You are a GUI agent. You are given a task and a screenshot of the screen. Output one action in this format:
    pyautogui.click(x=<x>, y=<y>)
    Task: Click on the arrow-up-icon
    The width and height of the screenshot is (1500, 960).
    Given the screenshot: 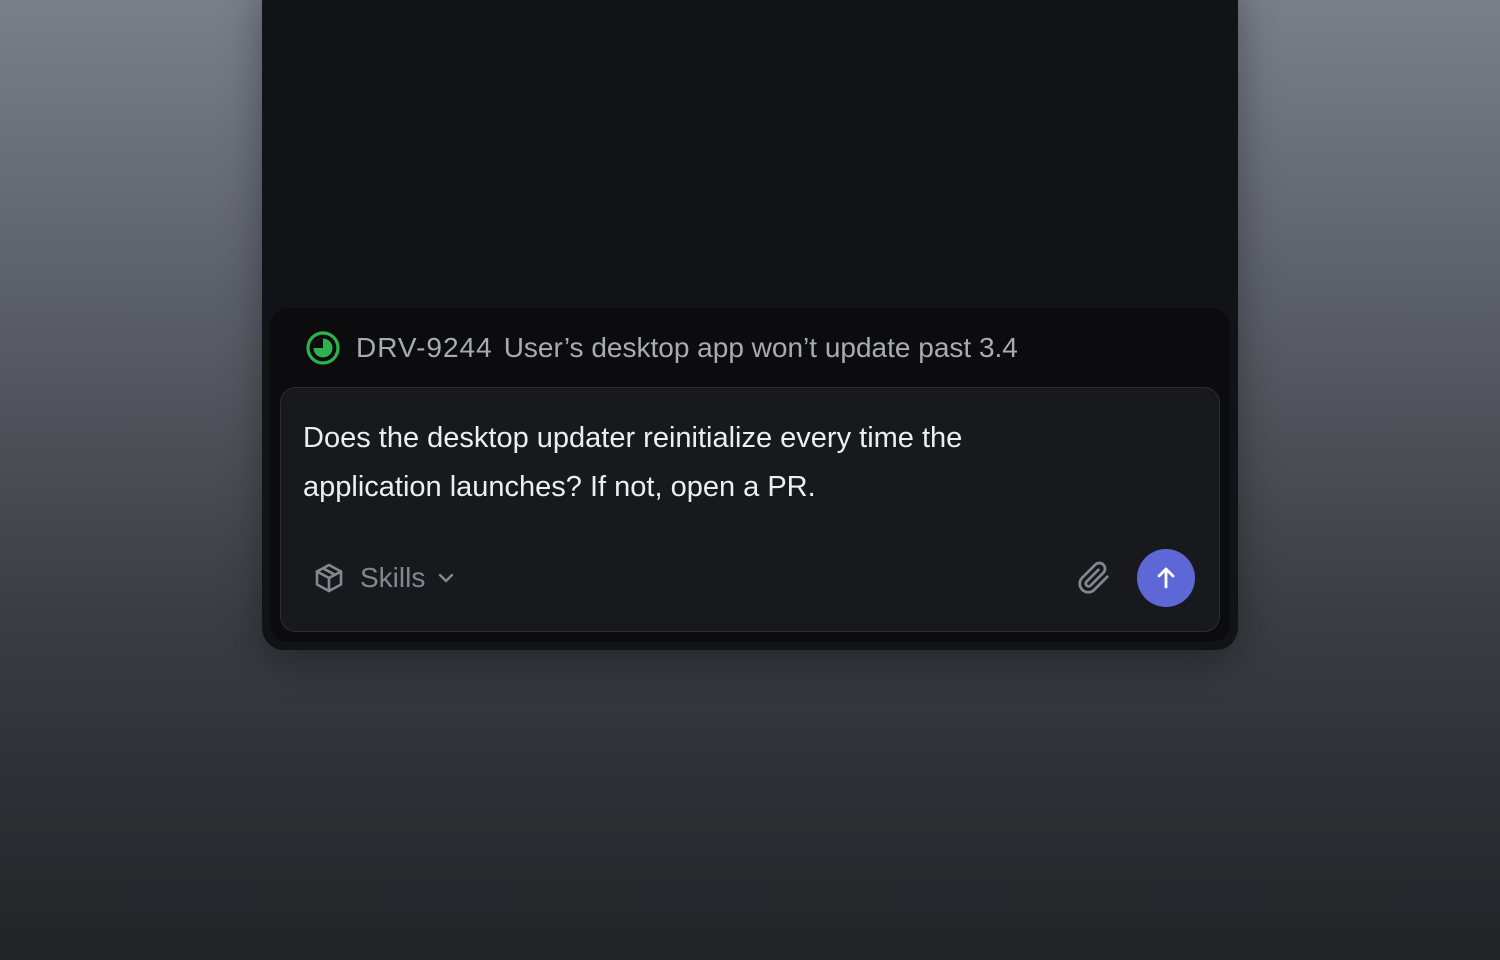 What is the action you would take?
    pyautogui.click(x=1166, y=578)
    